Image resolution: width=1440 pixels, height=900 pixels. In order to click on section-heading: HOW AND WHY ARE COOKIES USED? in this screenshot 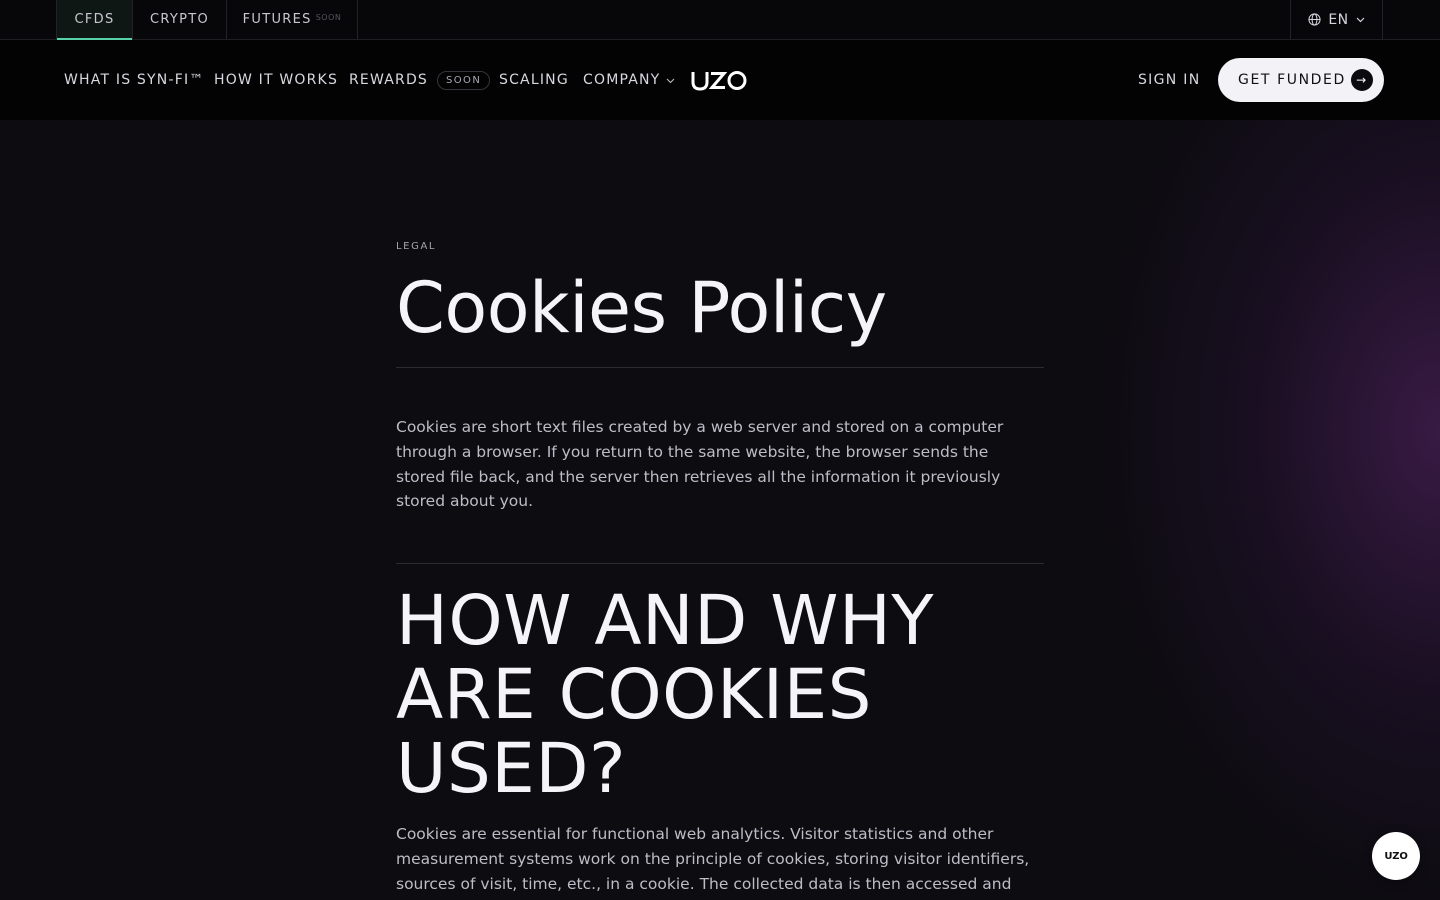, I will do `click(665, 695)`.